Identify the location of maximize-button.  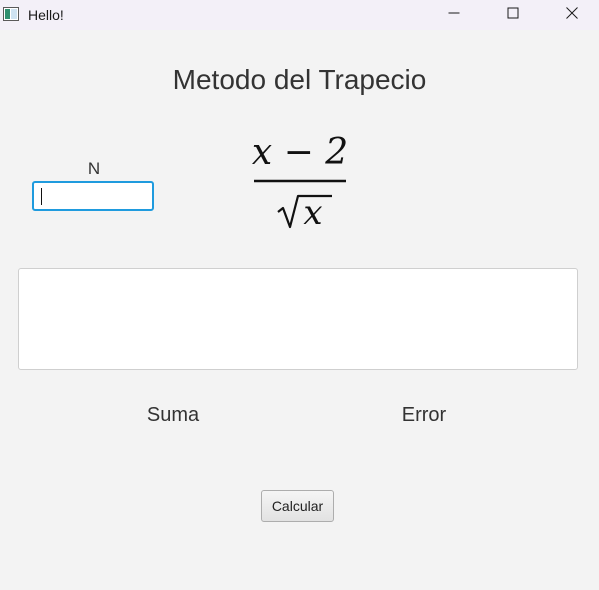
(513, 15).